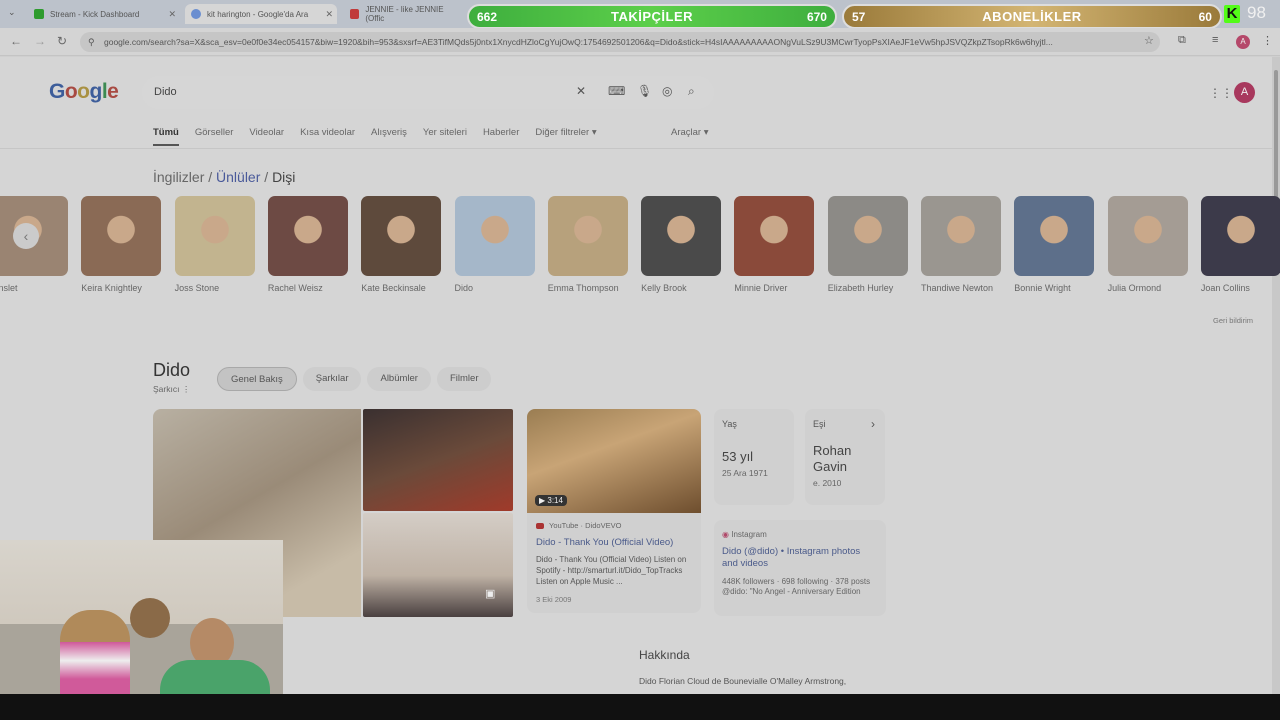 This screenshot has width=1280, height=720. Describe the element at coordinates (178, 177) in the screenshot. I see `breadcrumb-item: İngilizler` at that location.